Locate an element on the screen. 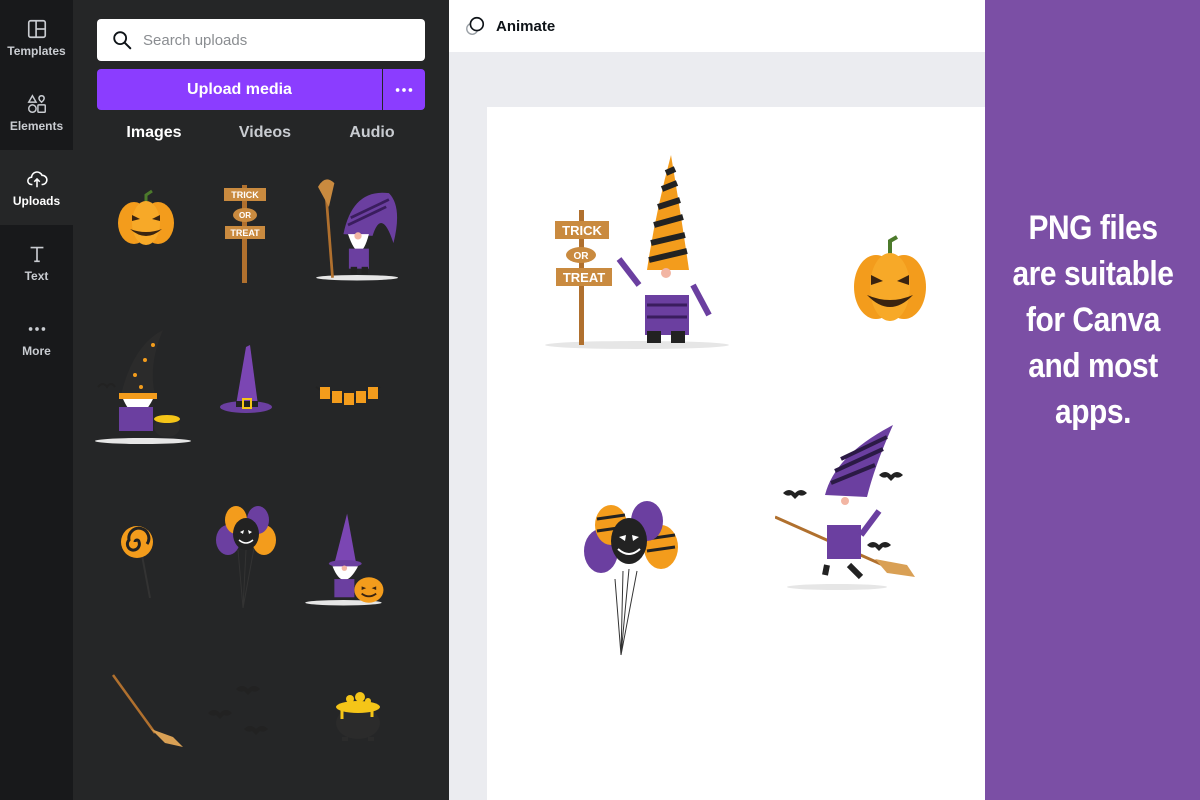  animate-icon is located at coordinates (475, 25).